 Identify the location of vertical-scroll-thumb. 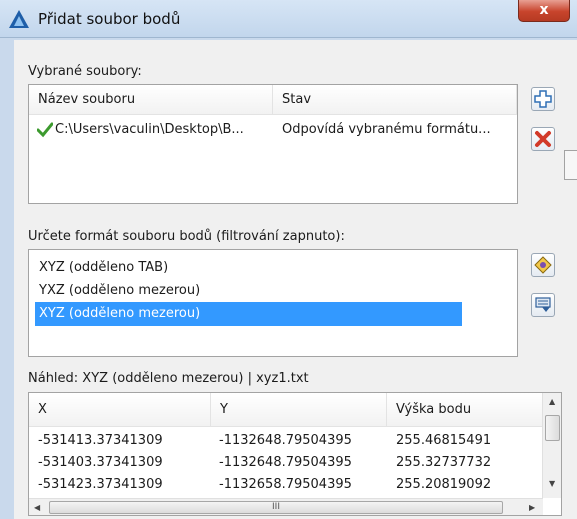
(552, 428).